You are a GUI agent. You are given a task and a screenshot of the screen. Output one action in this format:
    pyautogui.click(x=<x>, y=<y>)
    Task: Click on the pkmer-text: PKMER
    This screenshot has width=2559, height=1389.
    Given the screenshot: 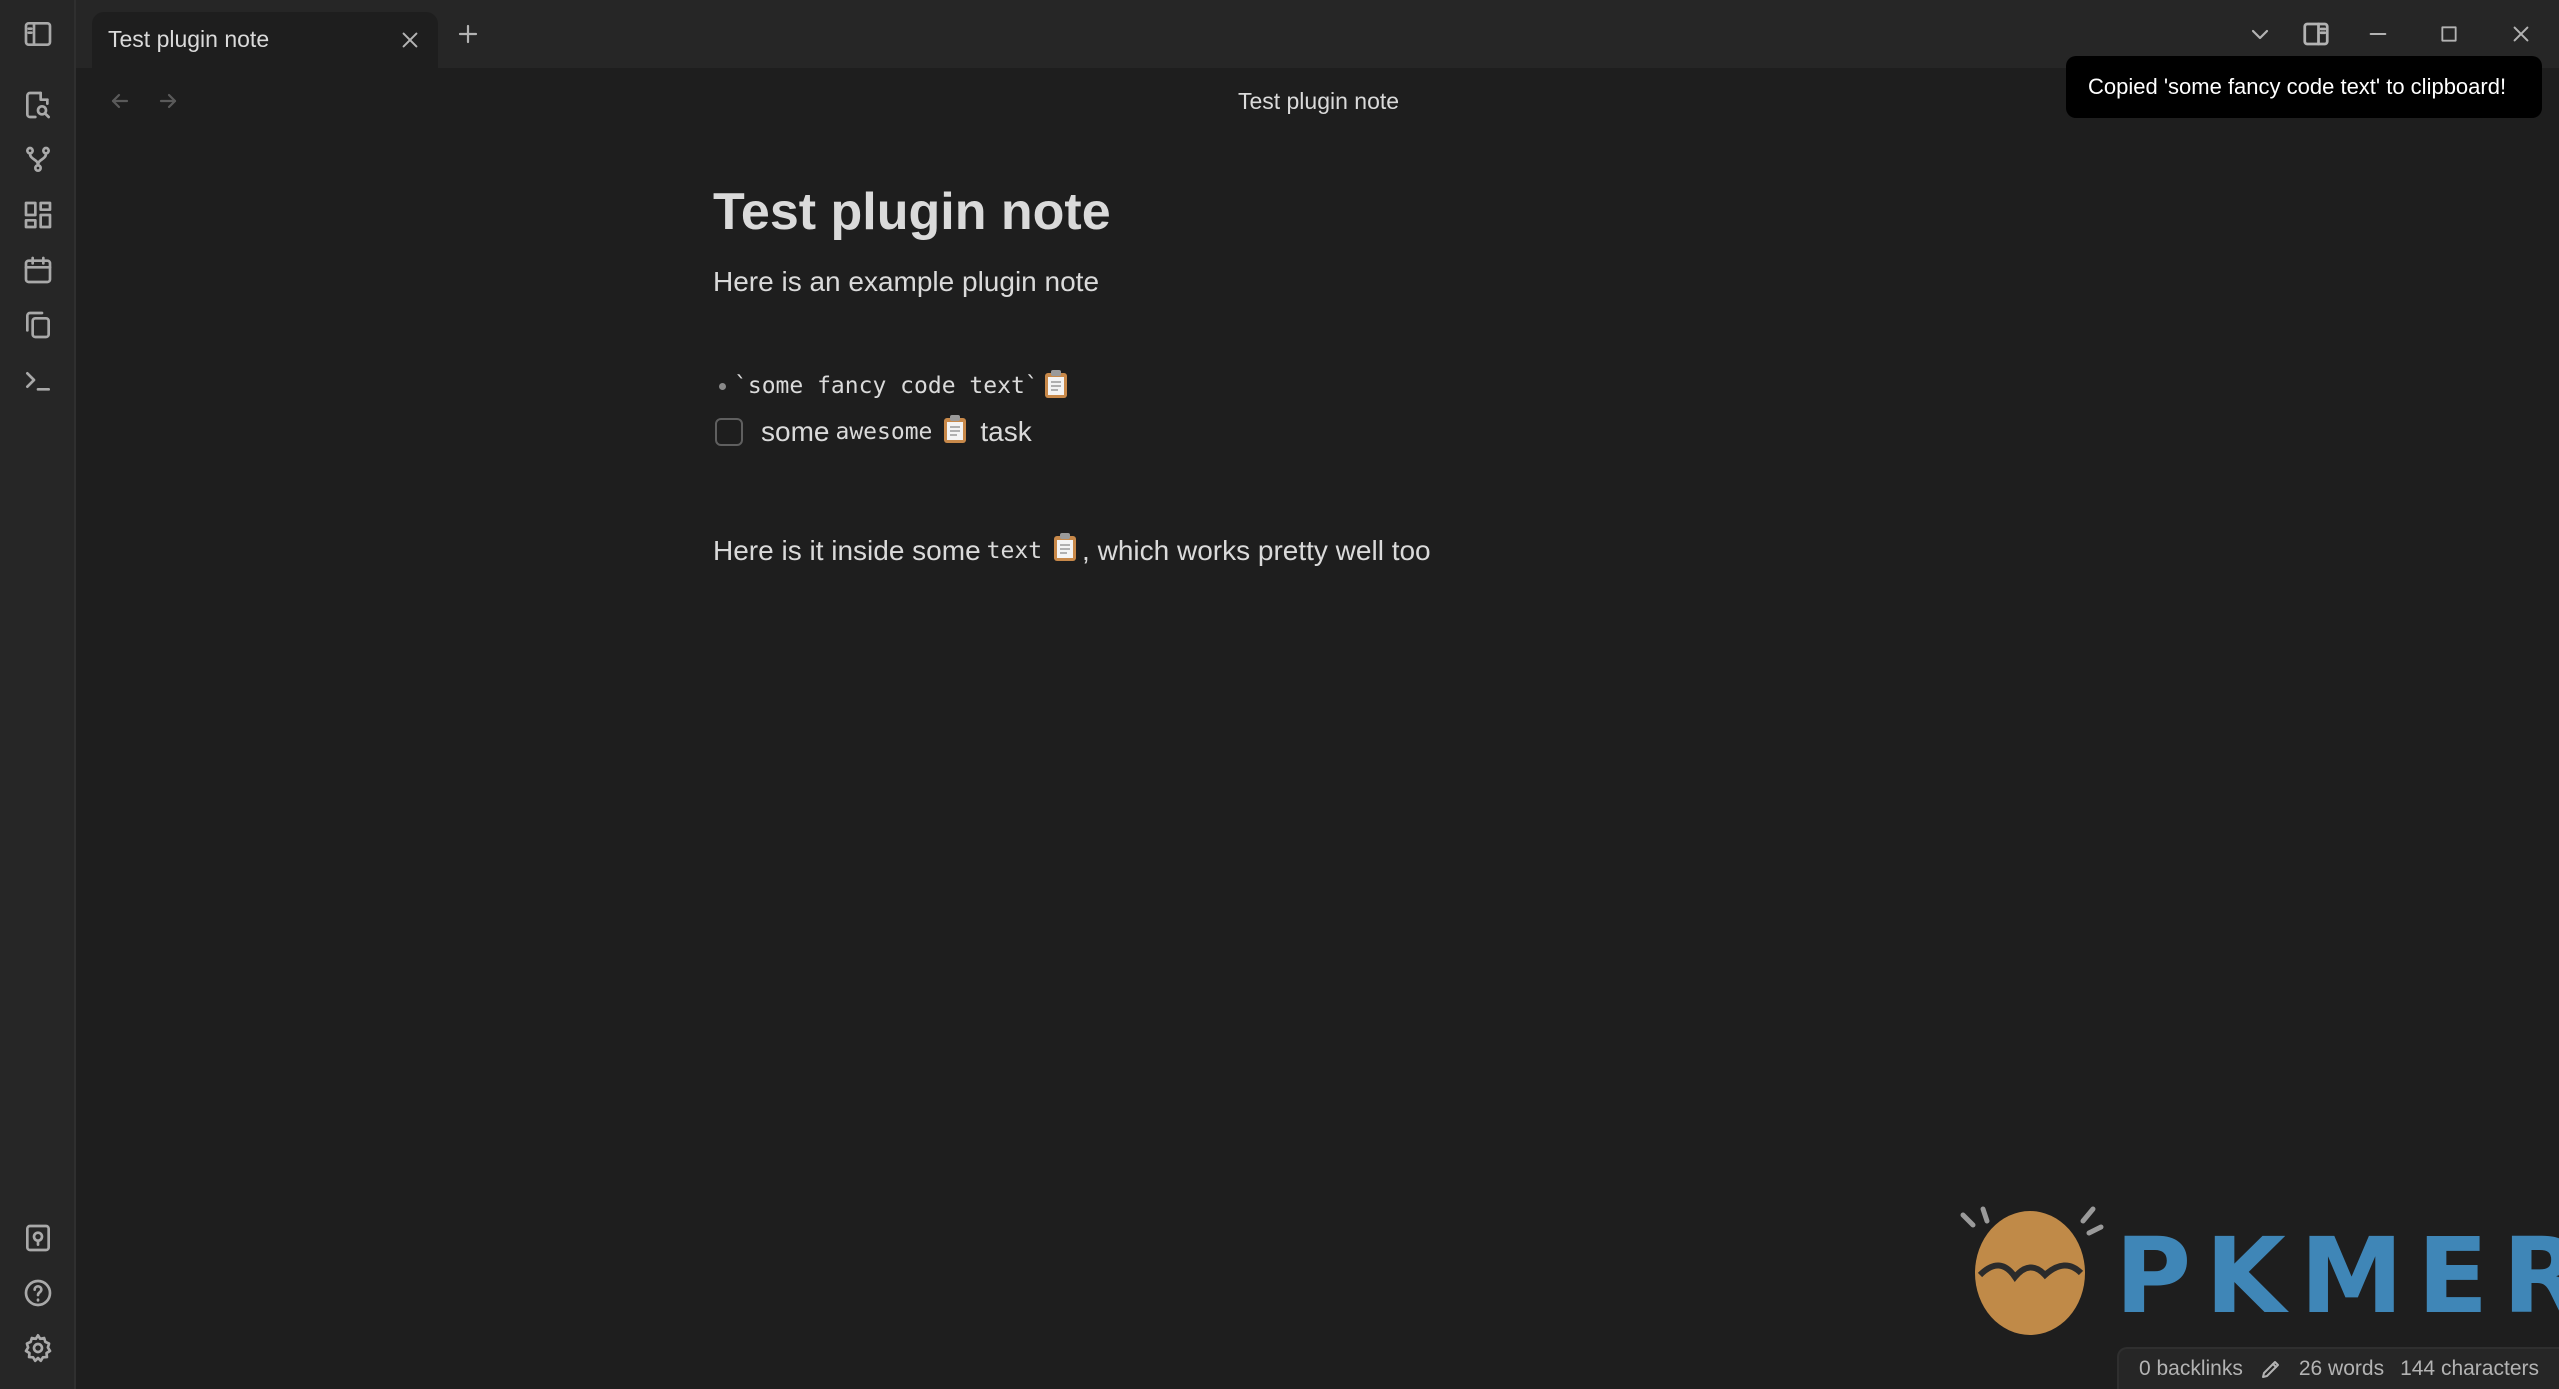 What is the action you would take?
    pyautogui.click(x=2337, y=1276)
    